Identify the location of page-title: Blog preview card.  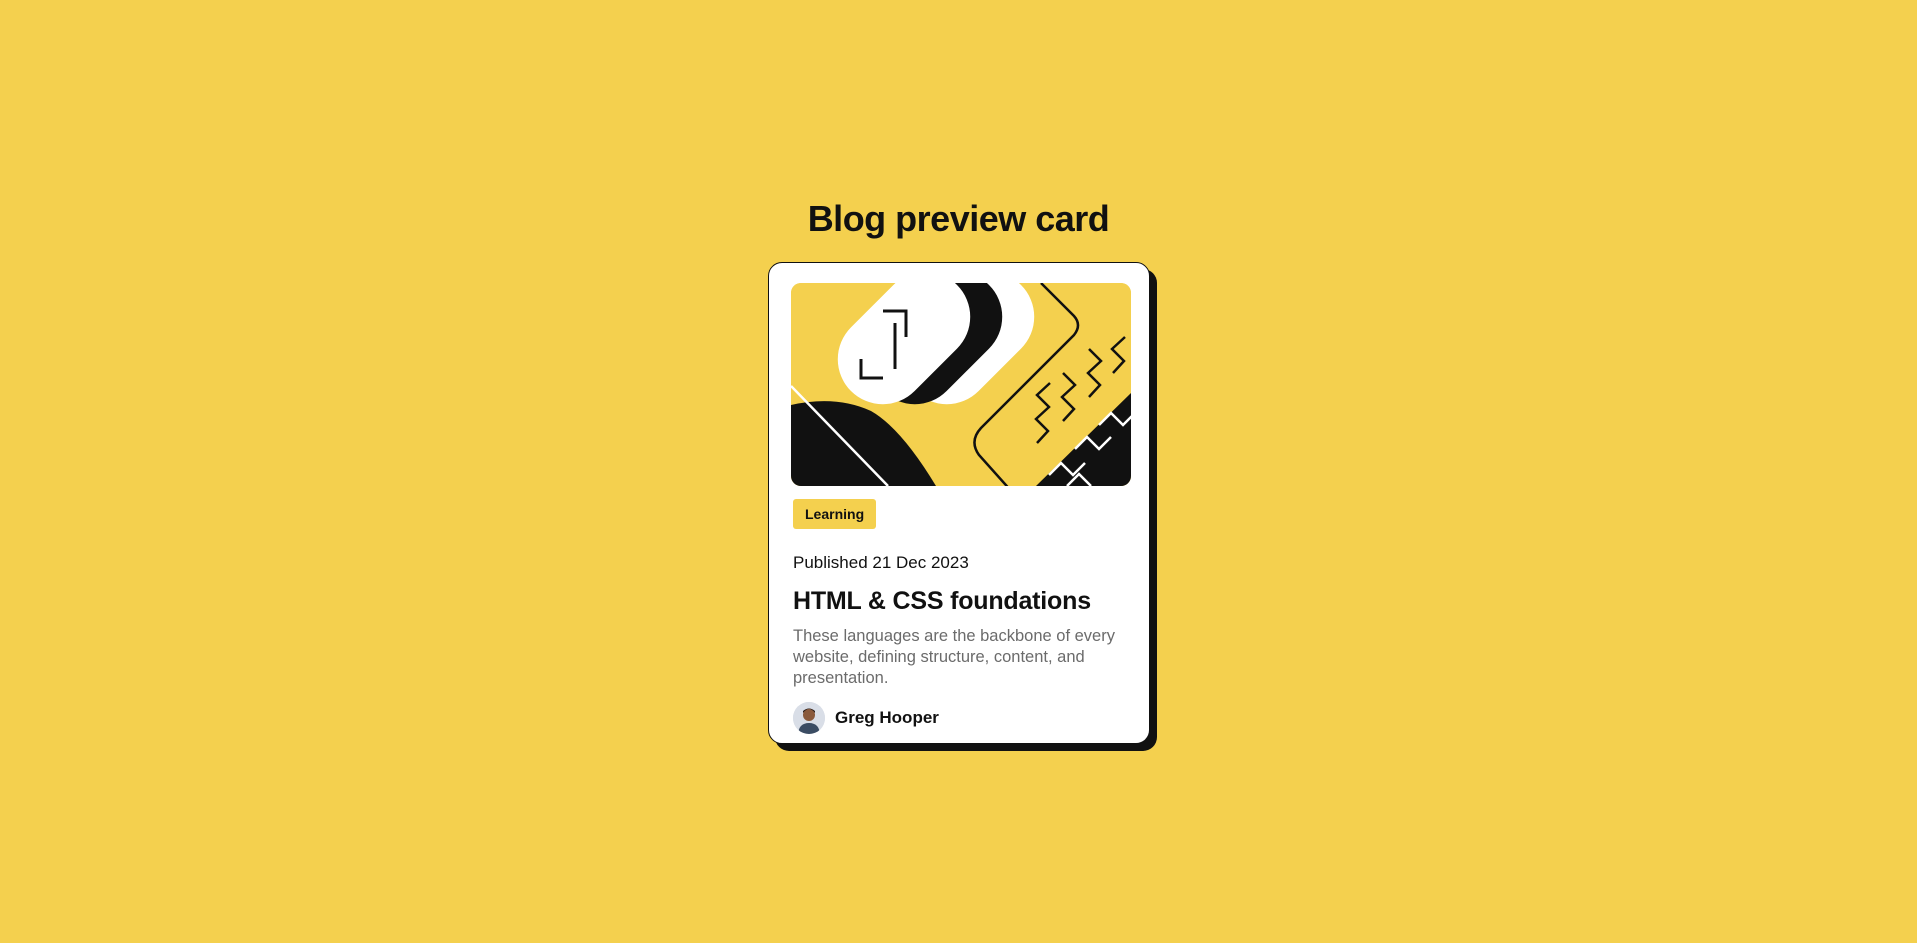
(958, 218).